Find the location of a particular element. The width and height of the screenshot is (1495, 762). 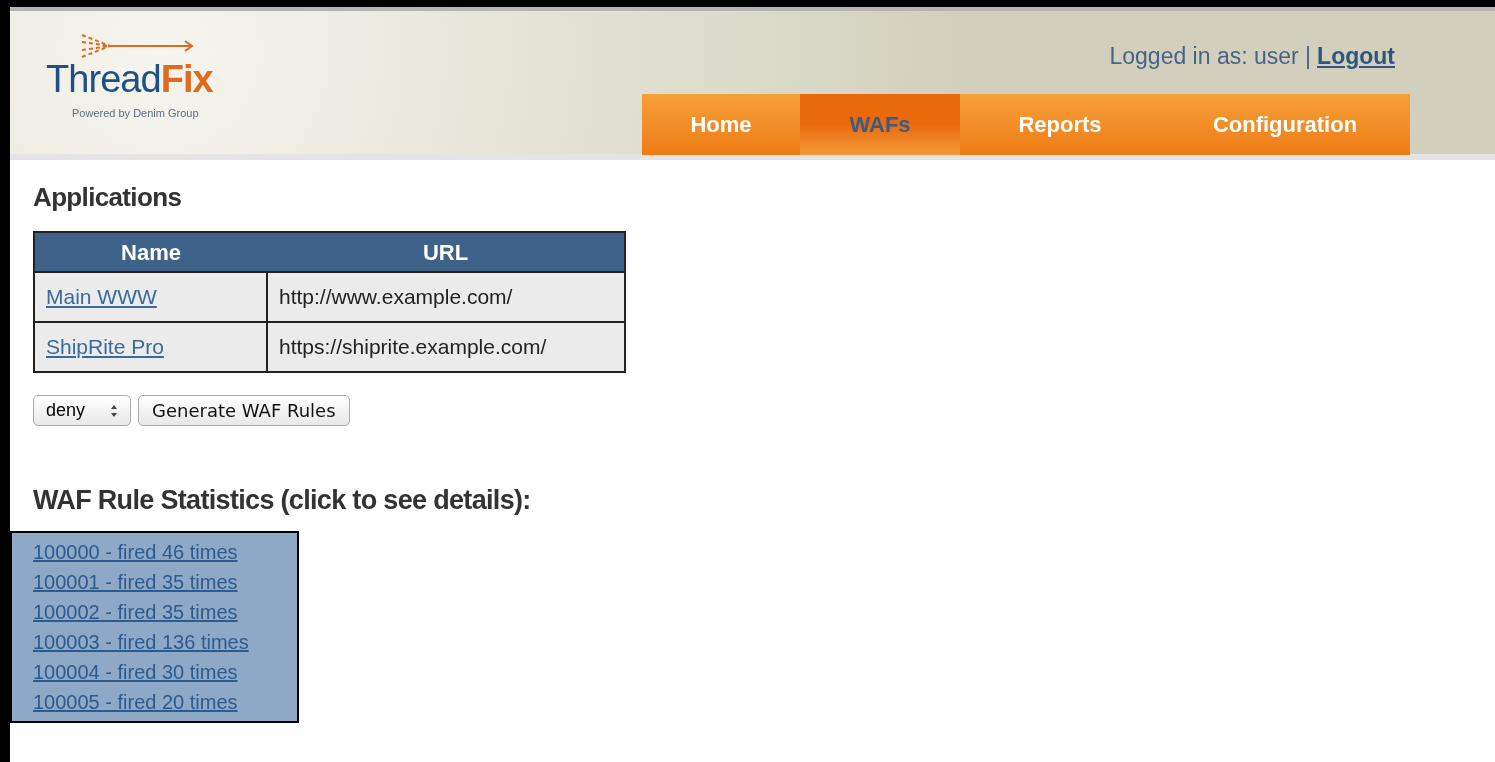

login-status: Logged in as: user | is located at coordinates (1210, 56).